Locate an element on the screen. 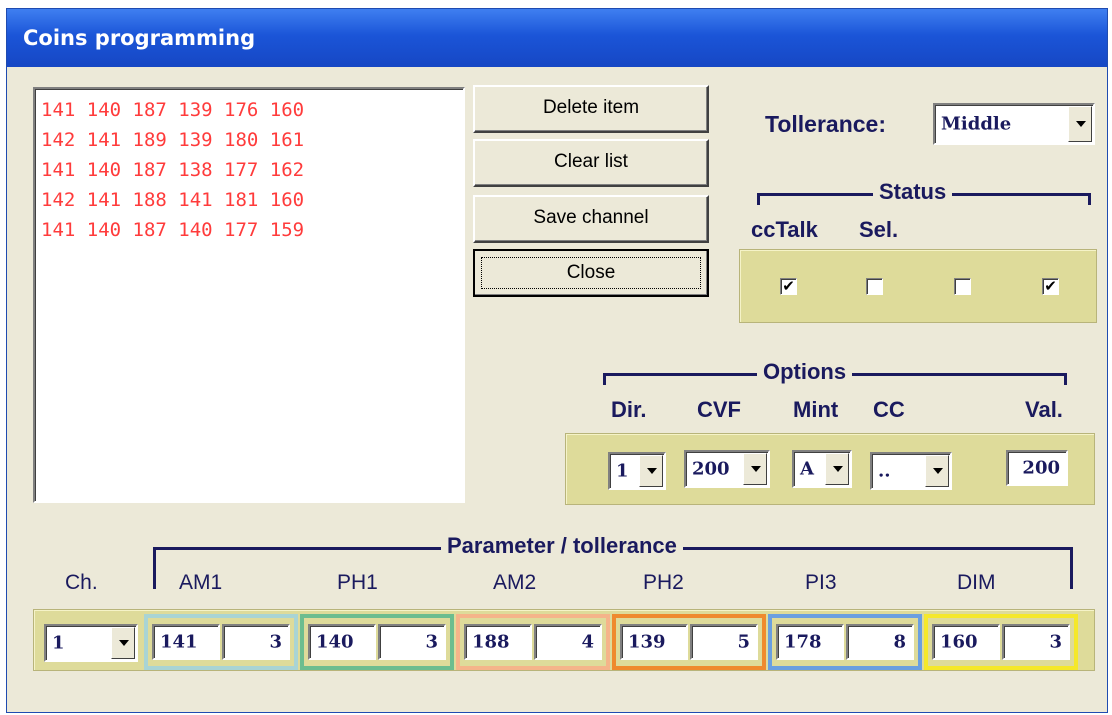 The height and width of the screenshot is (715, 1112). pi3-value: 178 is located at coordinates (803, 642).